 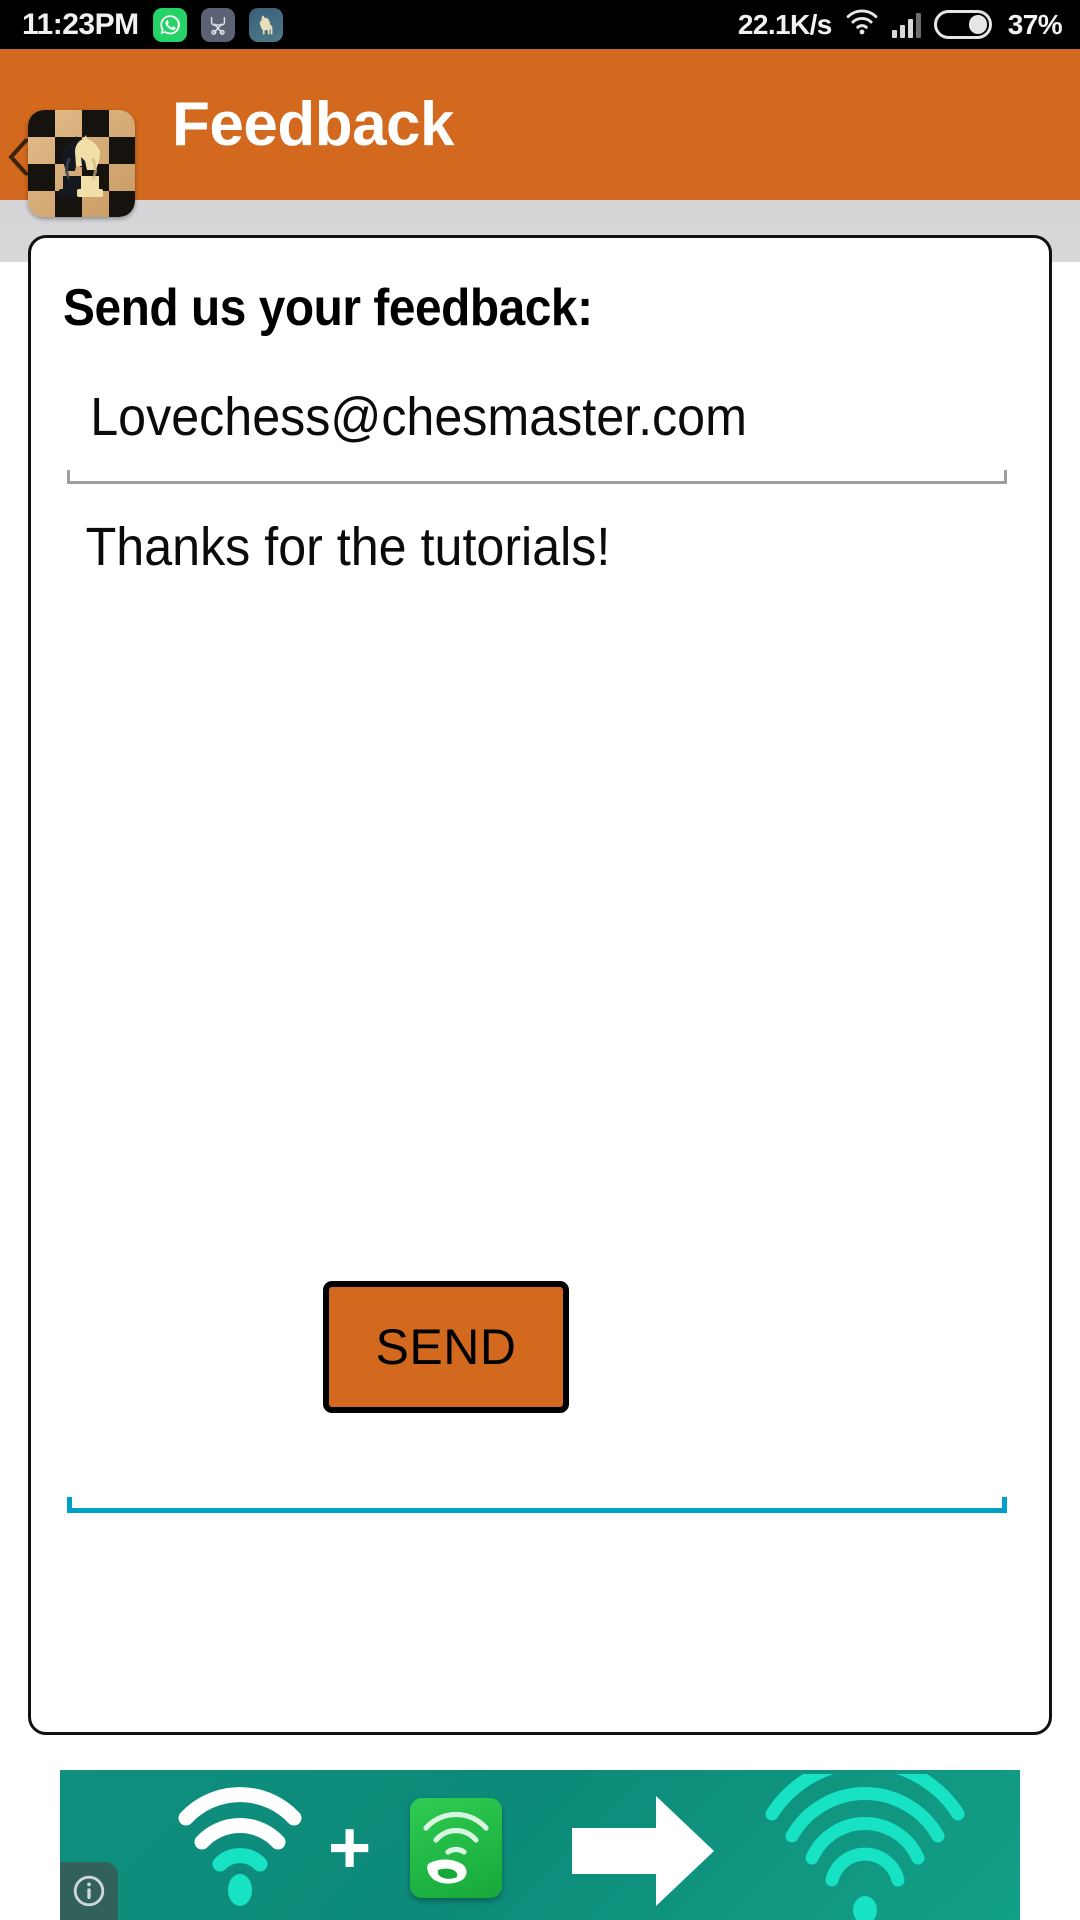 What do you see at coordinates (313, 124) in the screenshot?
I see `page-title: Feedback` at bounding box center [313, 124].